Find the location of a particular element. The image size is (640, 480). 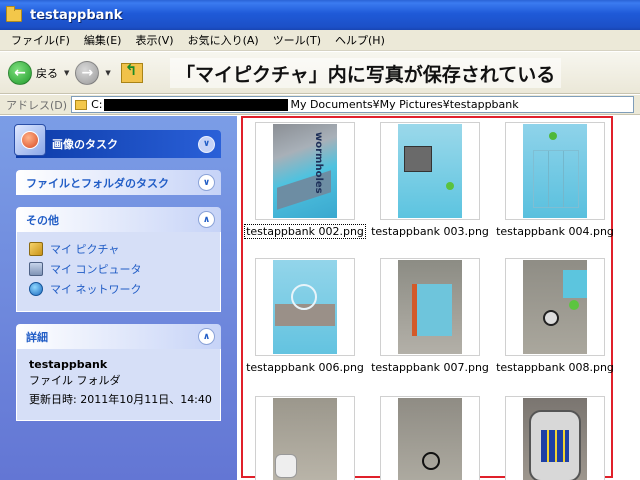

detail-modified: 更新日時: 2011年10月11日、14:40 is located at coordinates (120, 399).